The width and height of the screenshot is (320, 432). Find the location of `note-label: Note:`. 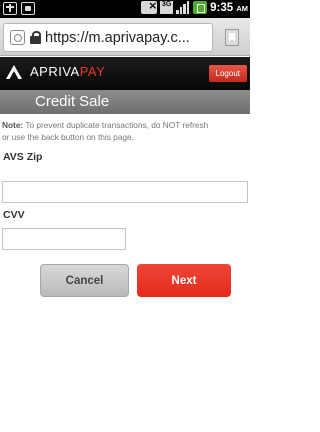

note-label: Note: is located at coordinates (13, 125).